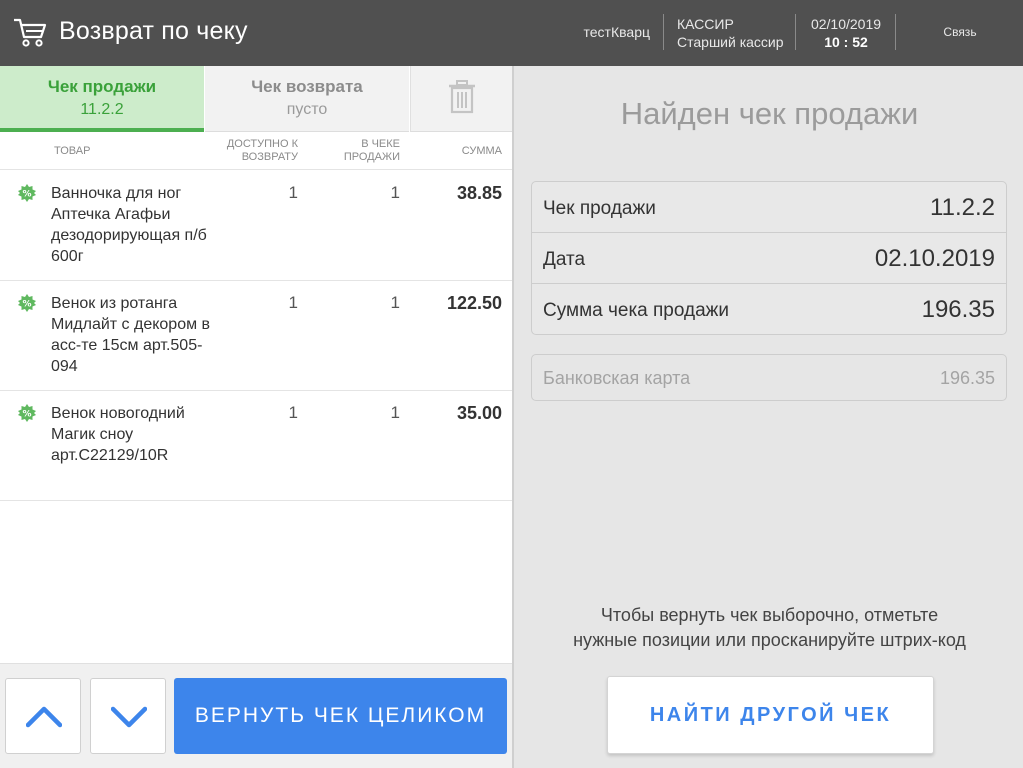 This screenshot has height=768, width=1023. Describe the element at coordinates (769, 113) in the screenshot. I see `found-title: Найден чек продажи` at that location.